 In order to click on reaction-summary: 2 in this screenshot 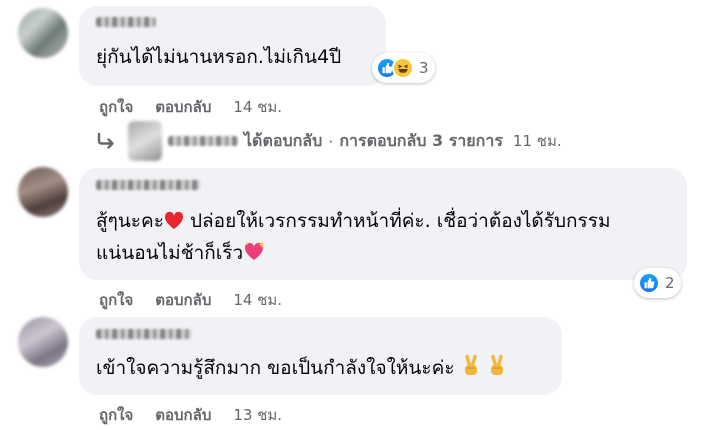, I will do `click(657, 283)`.